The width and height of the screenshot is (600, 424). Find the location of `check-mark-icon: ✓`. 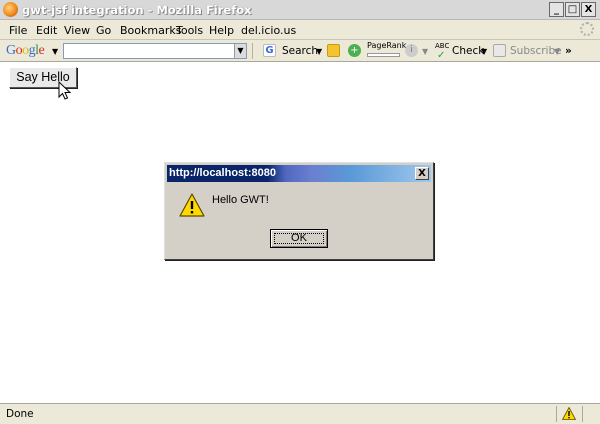

check-mark-icon: ✓ is located at coordinates (441, 55).